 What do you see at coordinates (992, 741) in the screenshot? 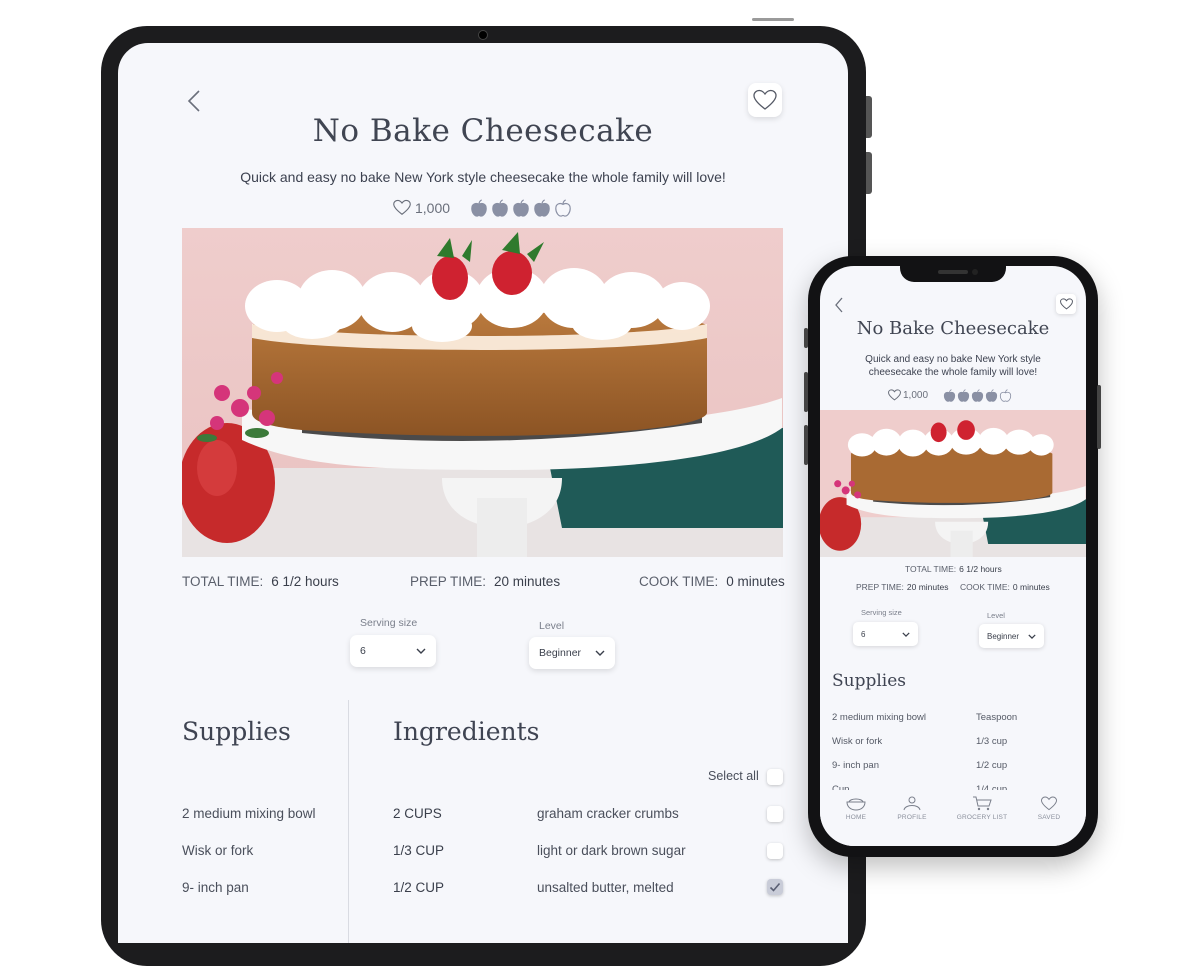
I see `measure-item: 1/3 cup` at bounding box center [992, 741].